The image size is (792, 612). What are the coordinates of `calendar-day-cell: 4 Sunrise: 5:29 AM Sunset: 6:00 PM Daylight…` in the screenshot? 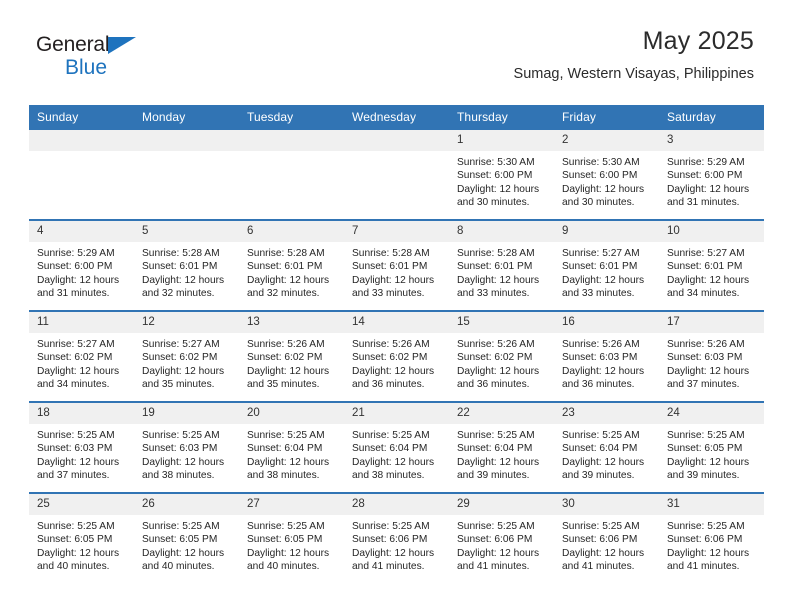 It's located at (81, 265).